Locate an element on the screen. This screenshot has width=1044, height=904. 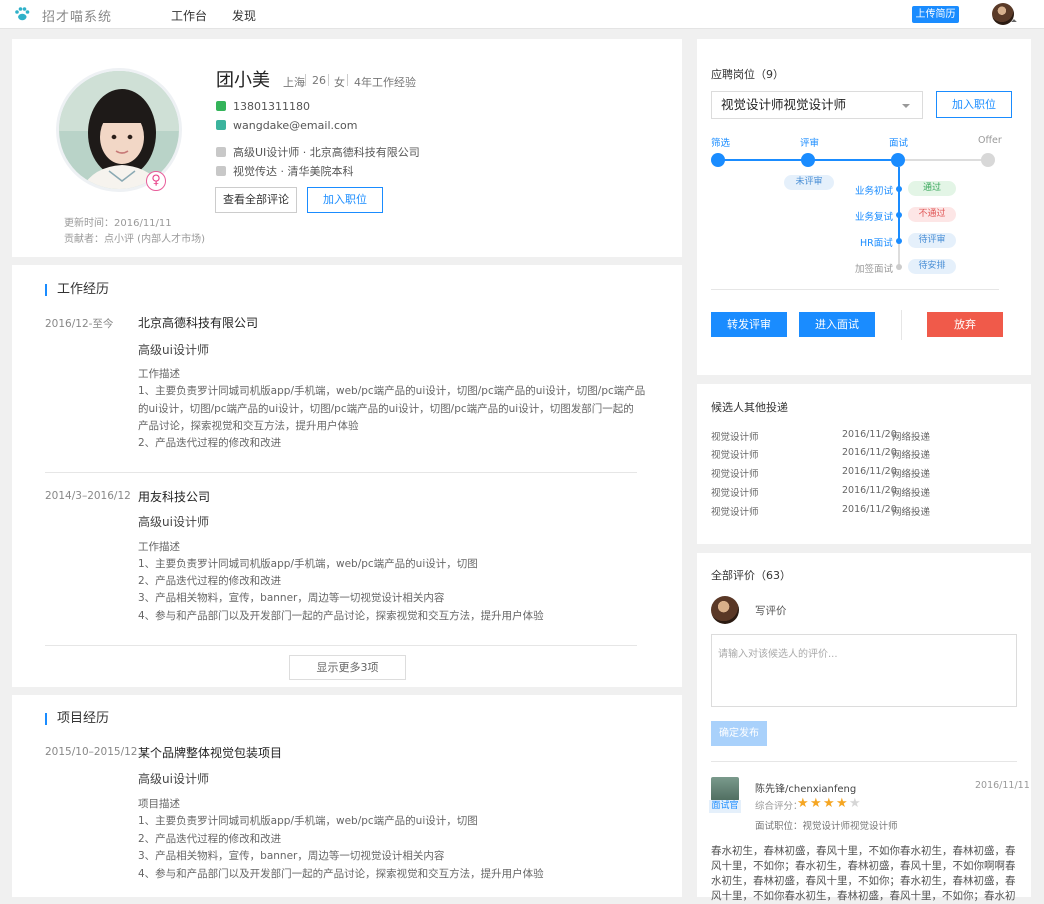
candidate-experience: 4年工作经验 is located at coordinates (385, 82).